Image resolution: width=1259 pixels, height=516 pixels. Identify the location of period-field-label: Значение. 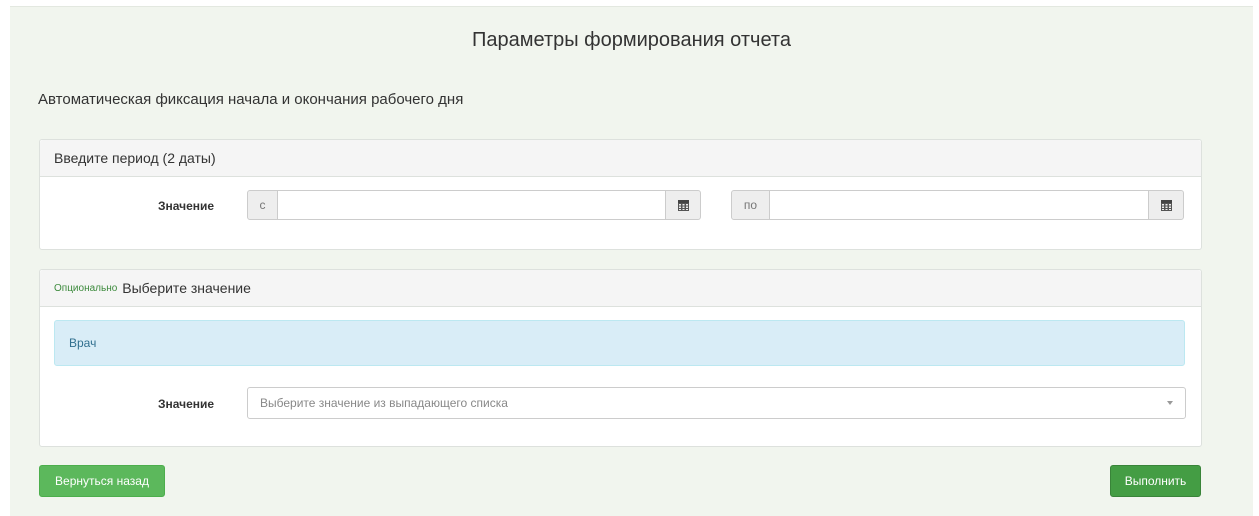
(186, 206).